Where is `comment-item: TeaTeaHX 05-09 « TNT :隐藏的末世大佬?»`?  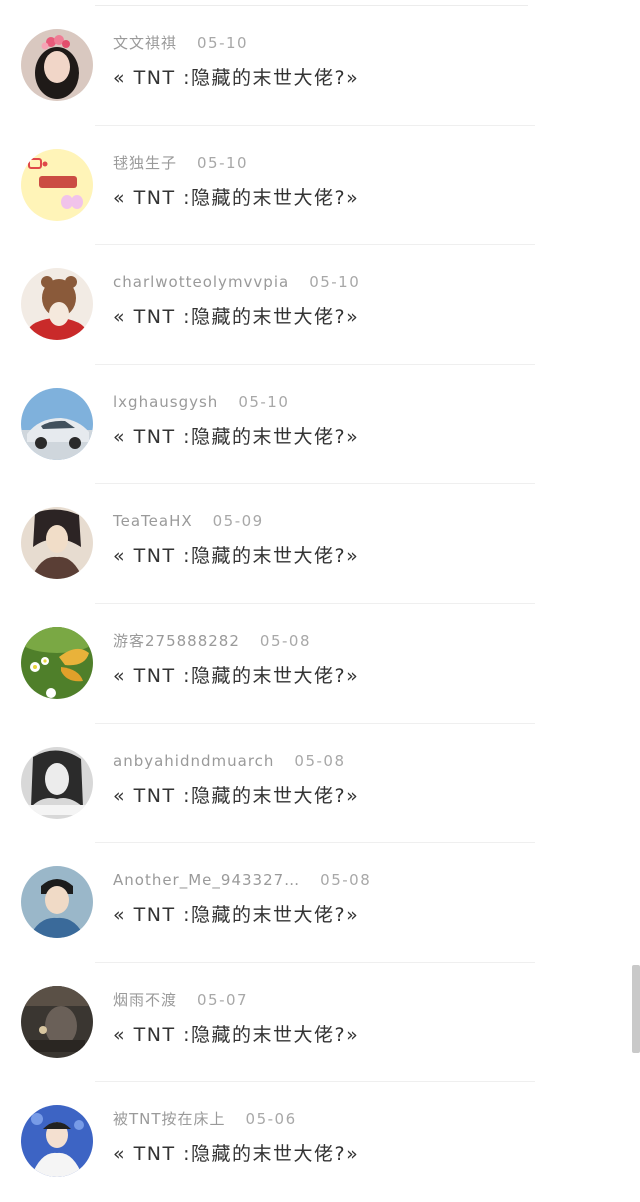
comment-item: TeaTeaHX 05-09 « TNT :隐藏的末世大佬?» is located at coordinates (320, 544).